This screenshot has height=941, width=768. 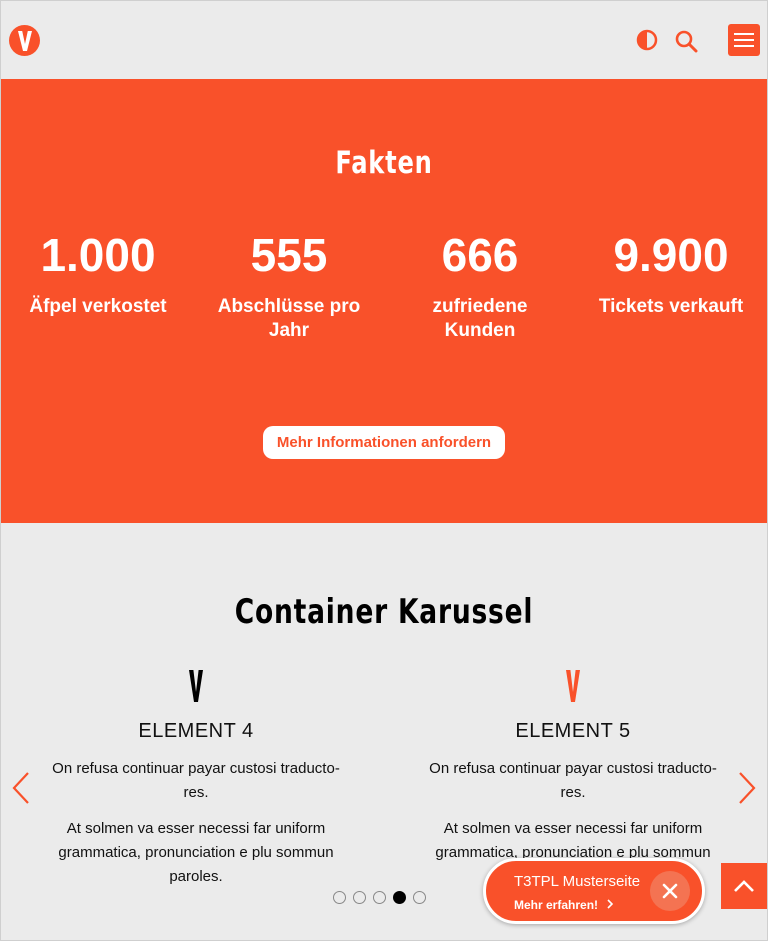 I want to click on contrast-toggle-button, so click(x=647, y=40).